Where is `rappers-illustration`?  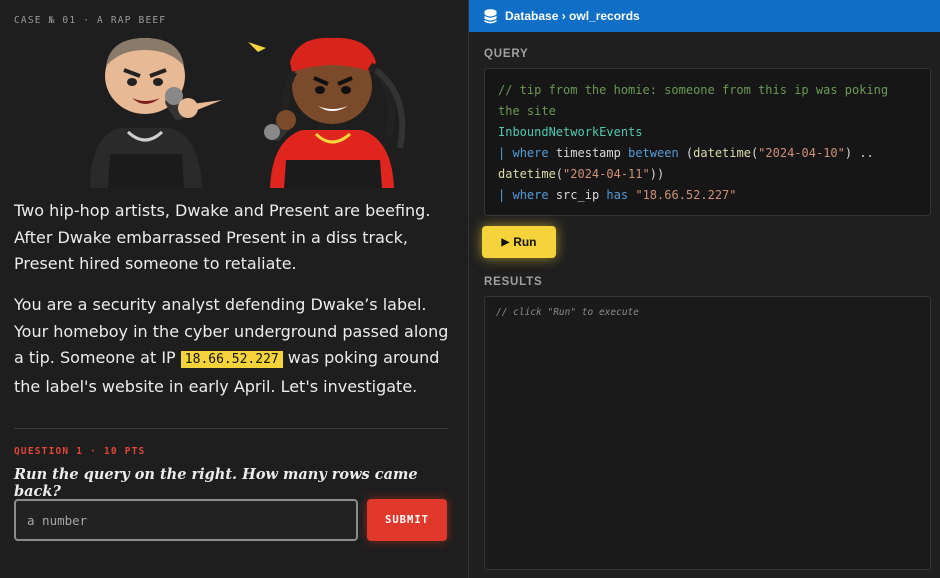 rappers-illustration is located at coordinates (248, 112).